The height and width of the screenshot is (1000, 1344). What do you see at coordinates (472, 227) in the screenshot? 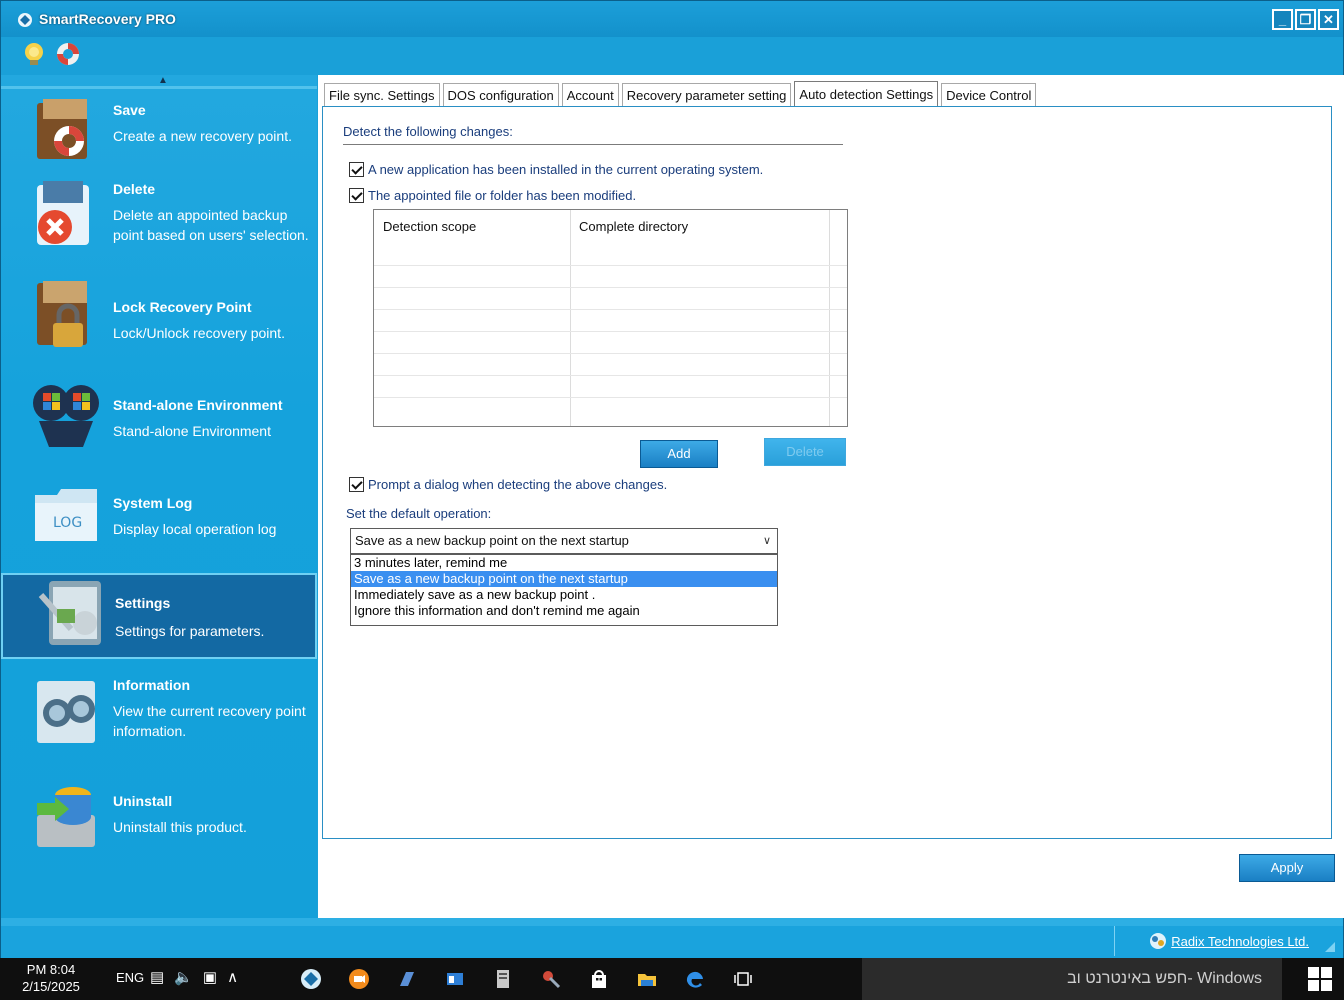
I see `column-header-detection-scope: Detection scope` at bounding box center [472, 227].